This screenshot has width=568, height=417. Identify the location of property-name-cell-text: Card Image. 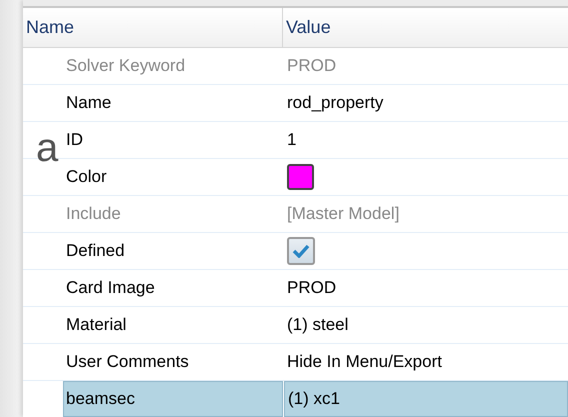
(110, 288).